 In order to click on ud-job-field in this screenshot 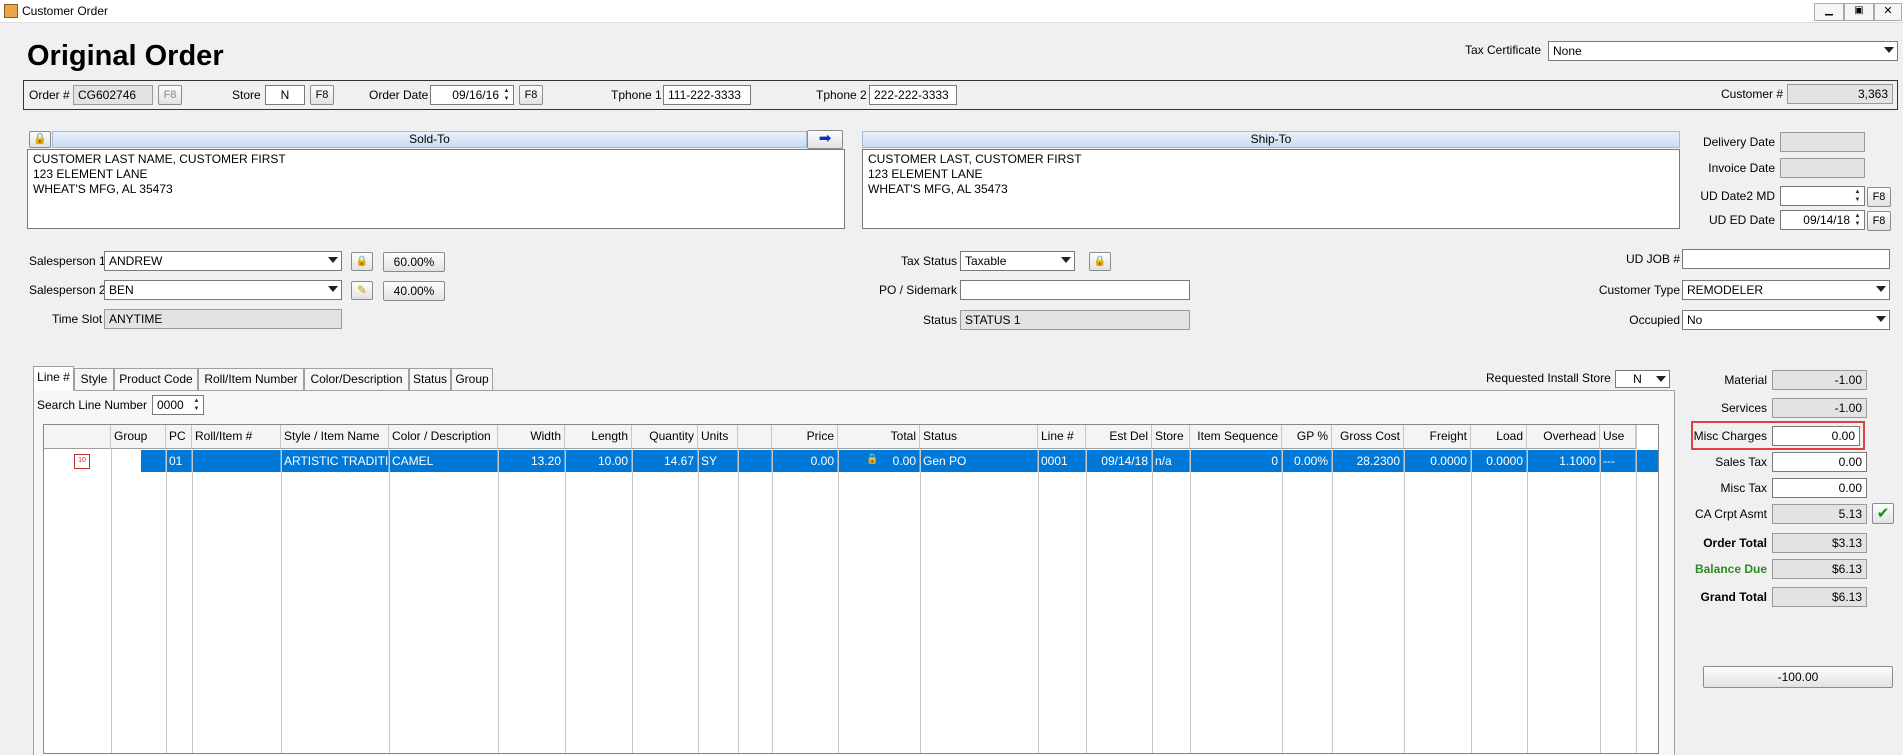, I will do `click(1786, 259)`.